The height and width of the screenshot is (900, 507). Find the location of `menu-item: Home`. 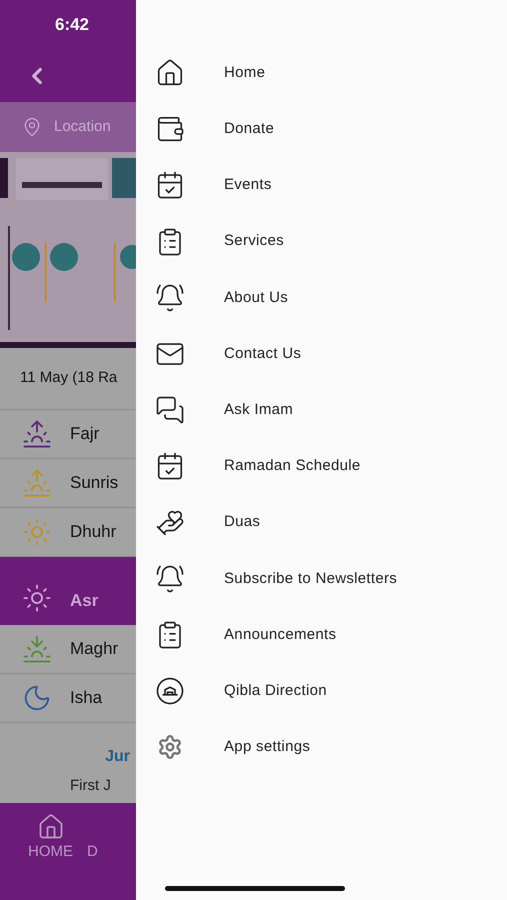

menu-item: Home is located at coordinates (321, 73).